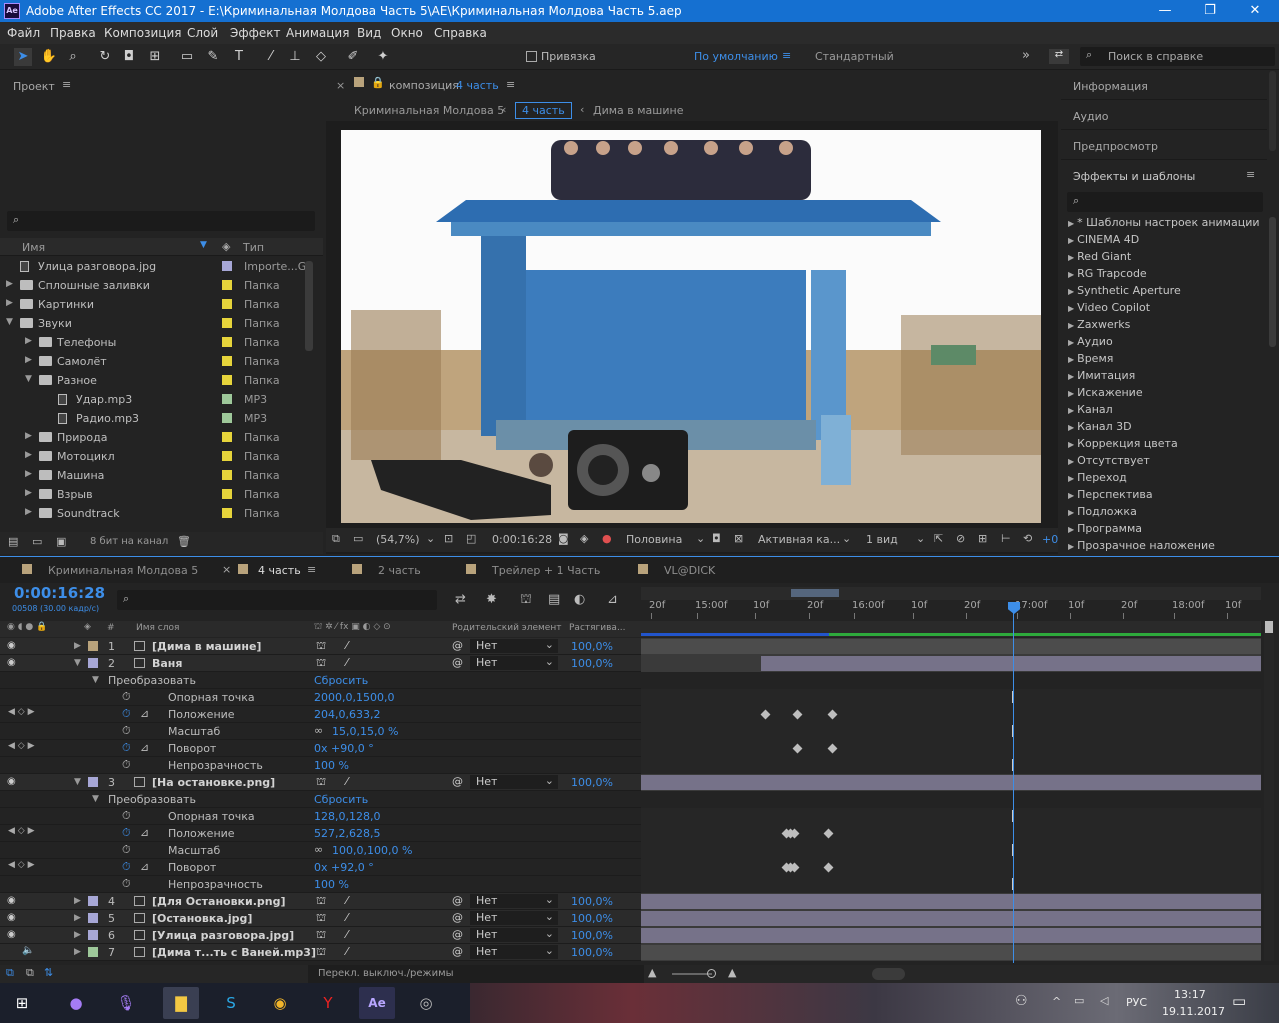  Describe the element at coordinates (1050, 539) in the screenshot. I see `exposure-value: +0` at that location.